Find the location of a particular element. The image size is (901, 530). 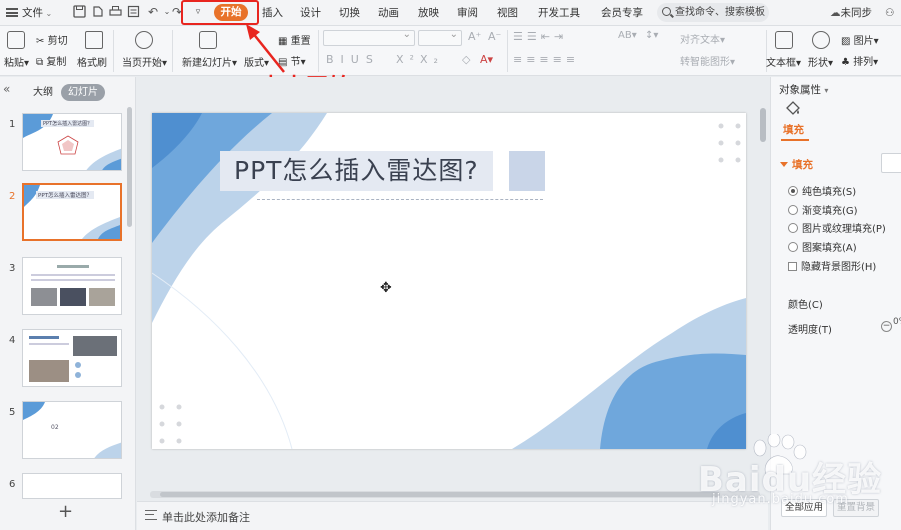

scrollbar-thumb is located at coordinates (440, 494).